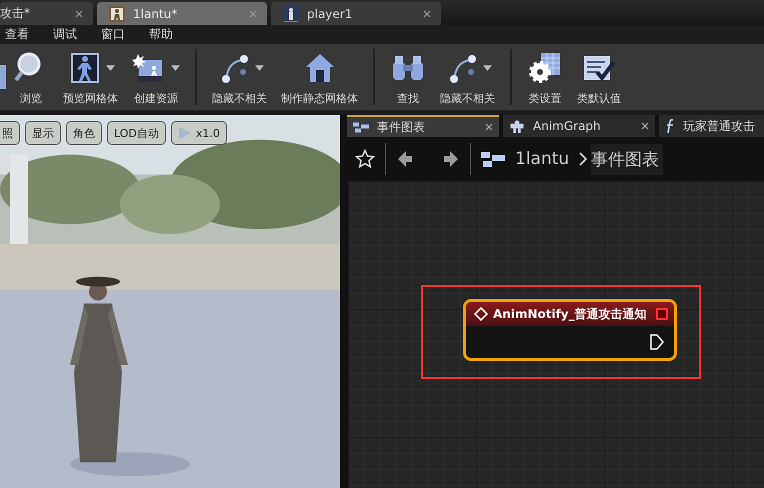 The image size is (764, 488). What do you see at coordinates (17, 34) in the screenshot?
I see `menu-item: 查看` at bounding box center [17, 34].